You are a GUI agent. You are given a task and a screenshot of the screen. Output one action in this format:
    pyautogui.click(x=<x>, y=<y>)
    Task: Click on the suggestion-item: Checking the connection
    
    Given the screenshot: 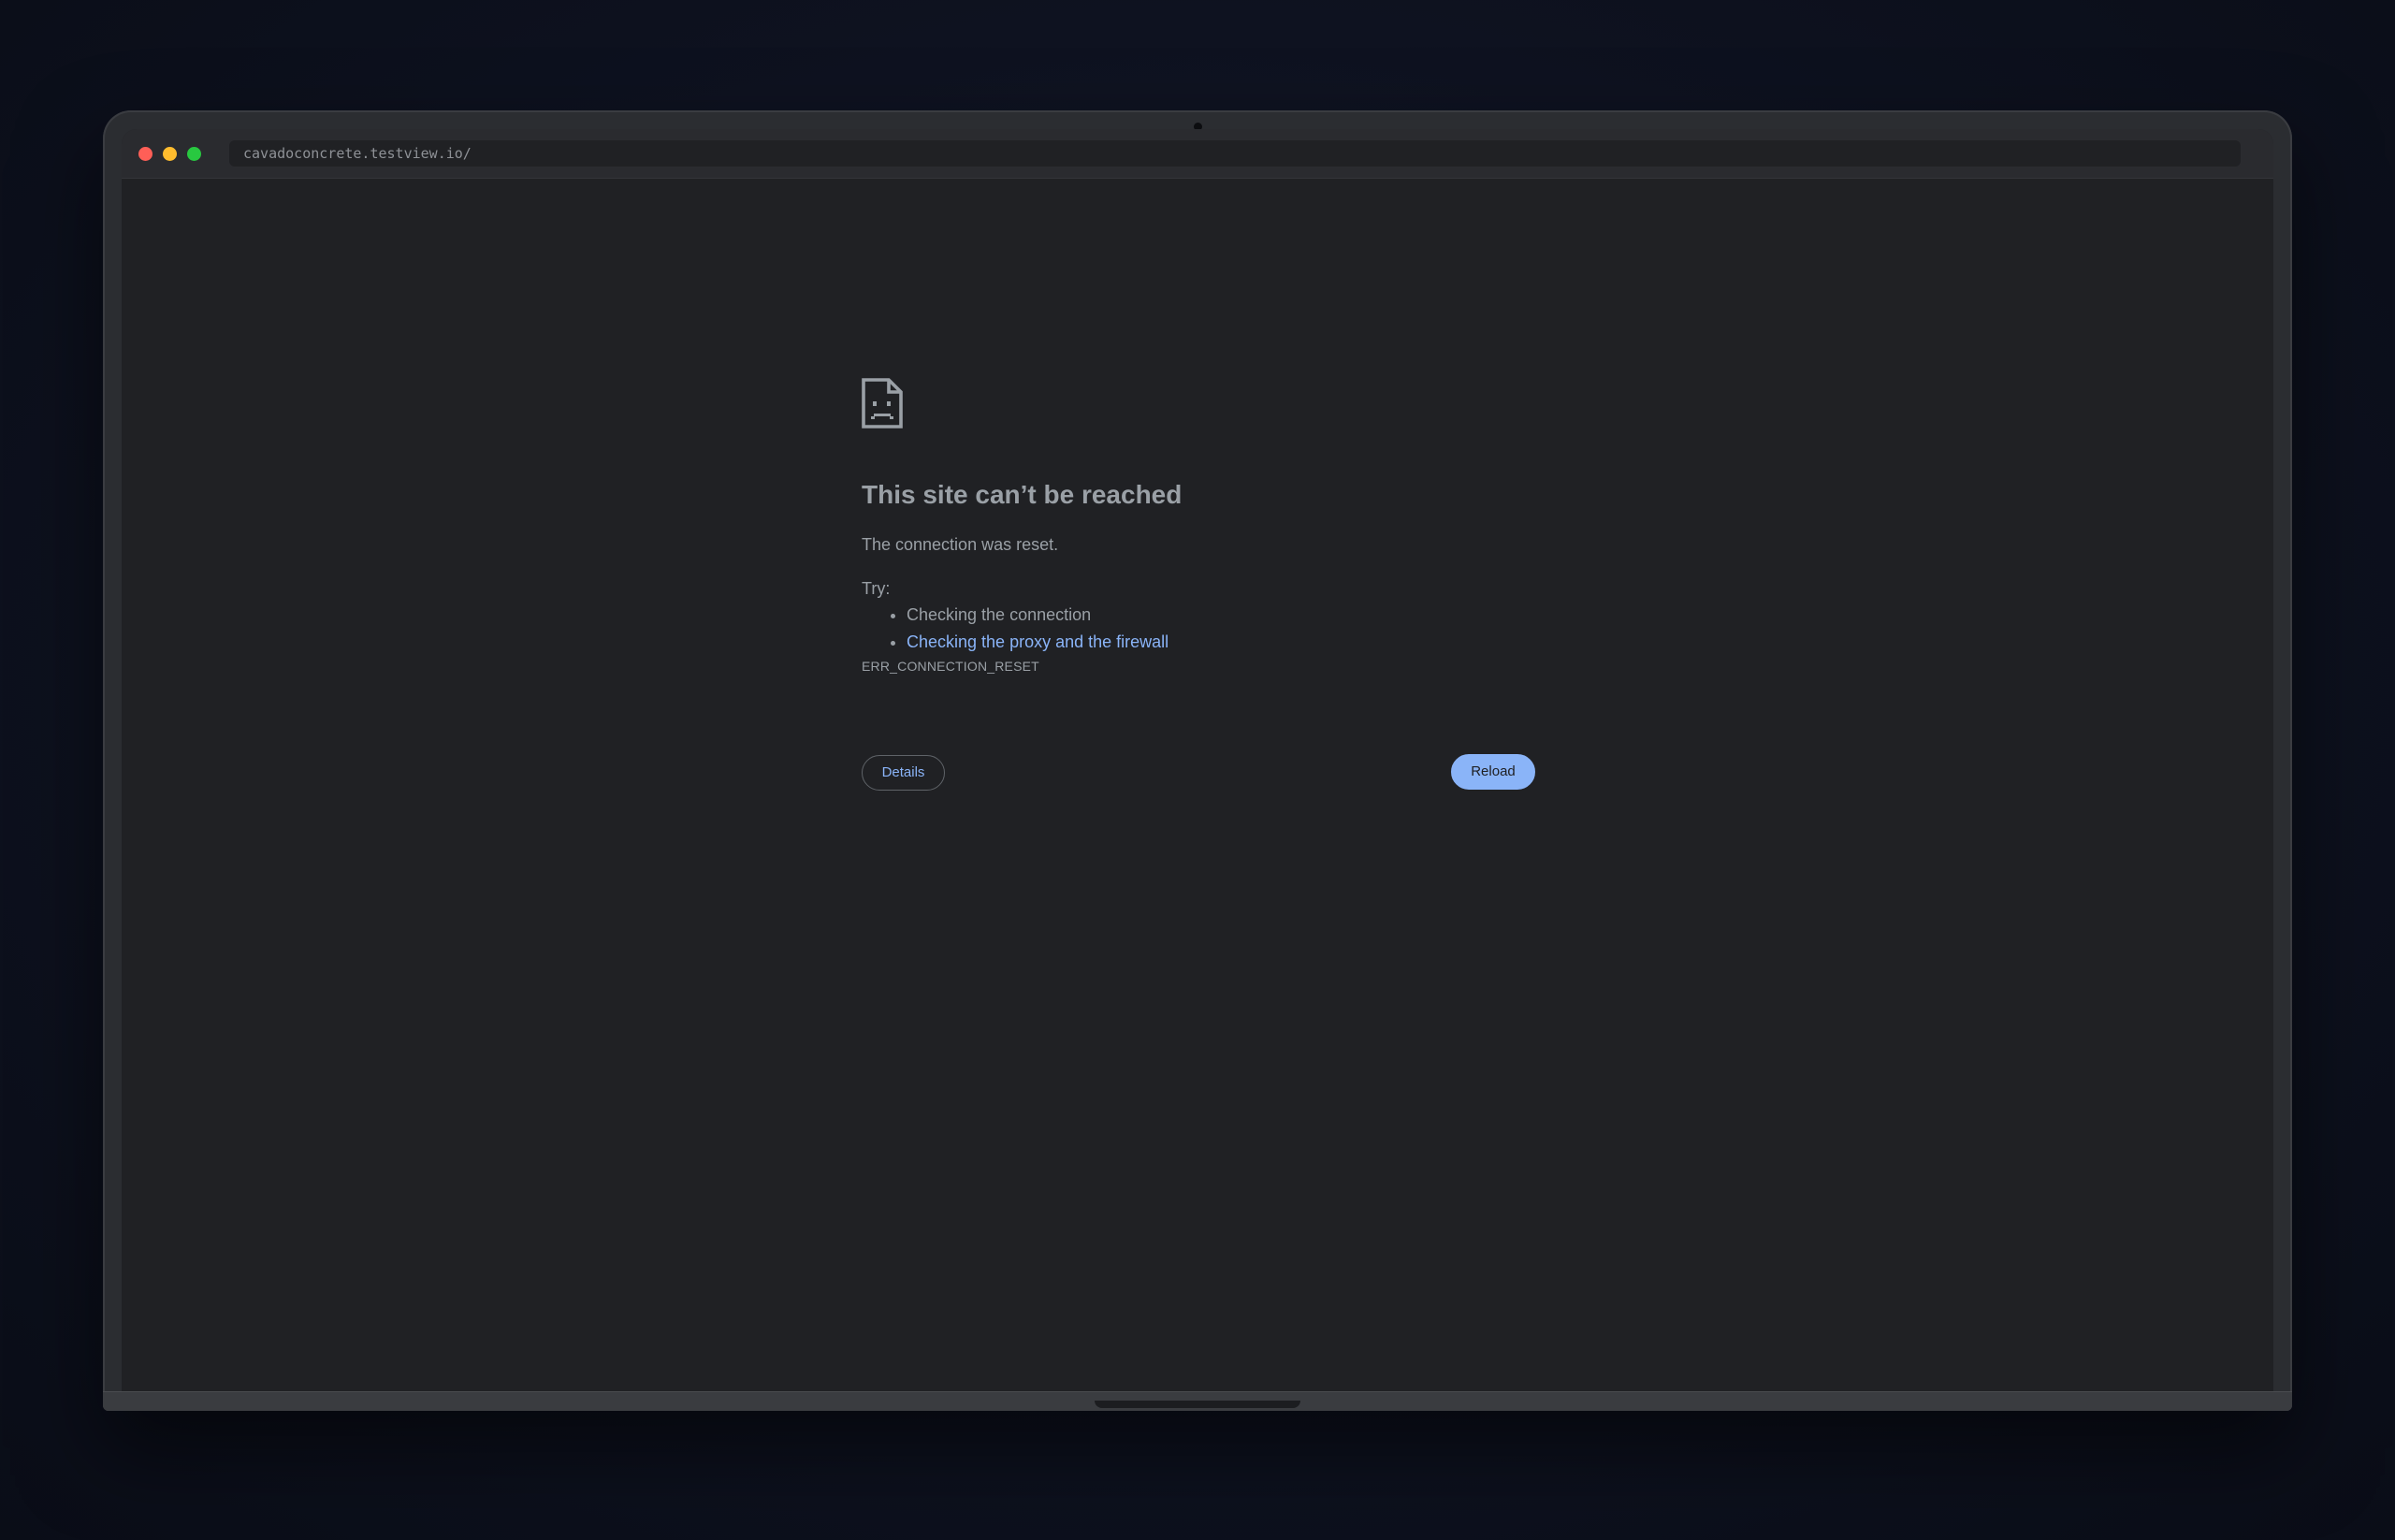 What is the action you would take?
    pyautogui.click(x=1037, y=615)
    